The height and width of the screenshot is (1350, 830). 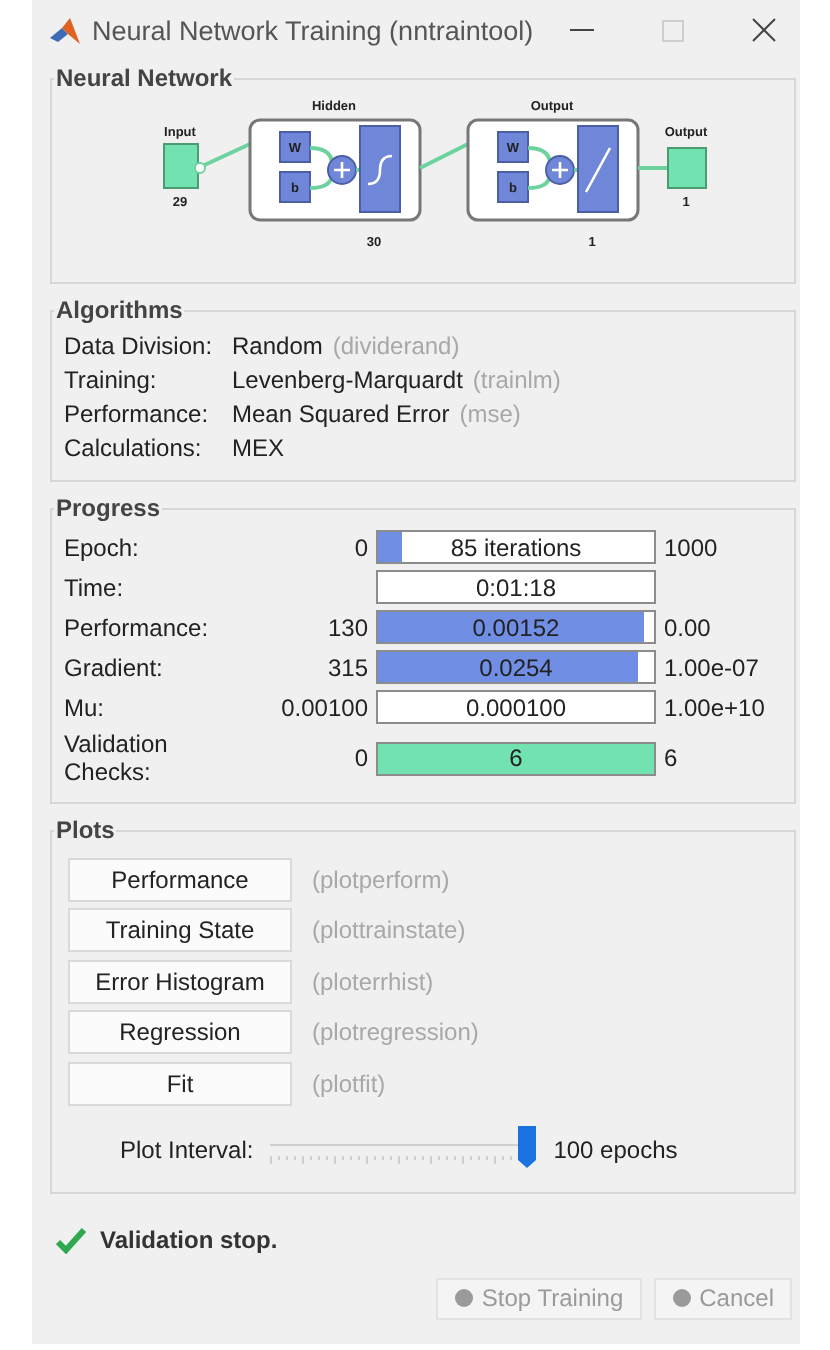 What do you see at coordinates (346, 667) in the screenshot?
I see `start-value: 315` at bounding box center [346, 667].